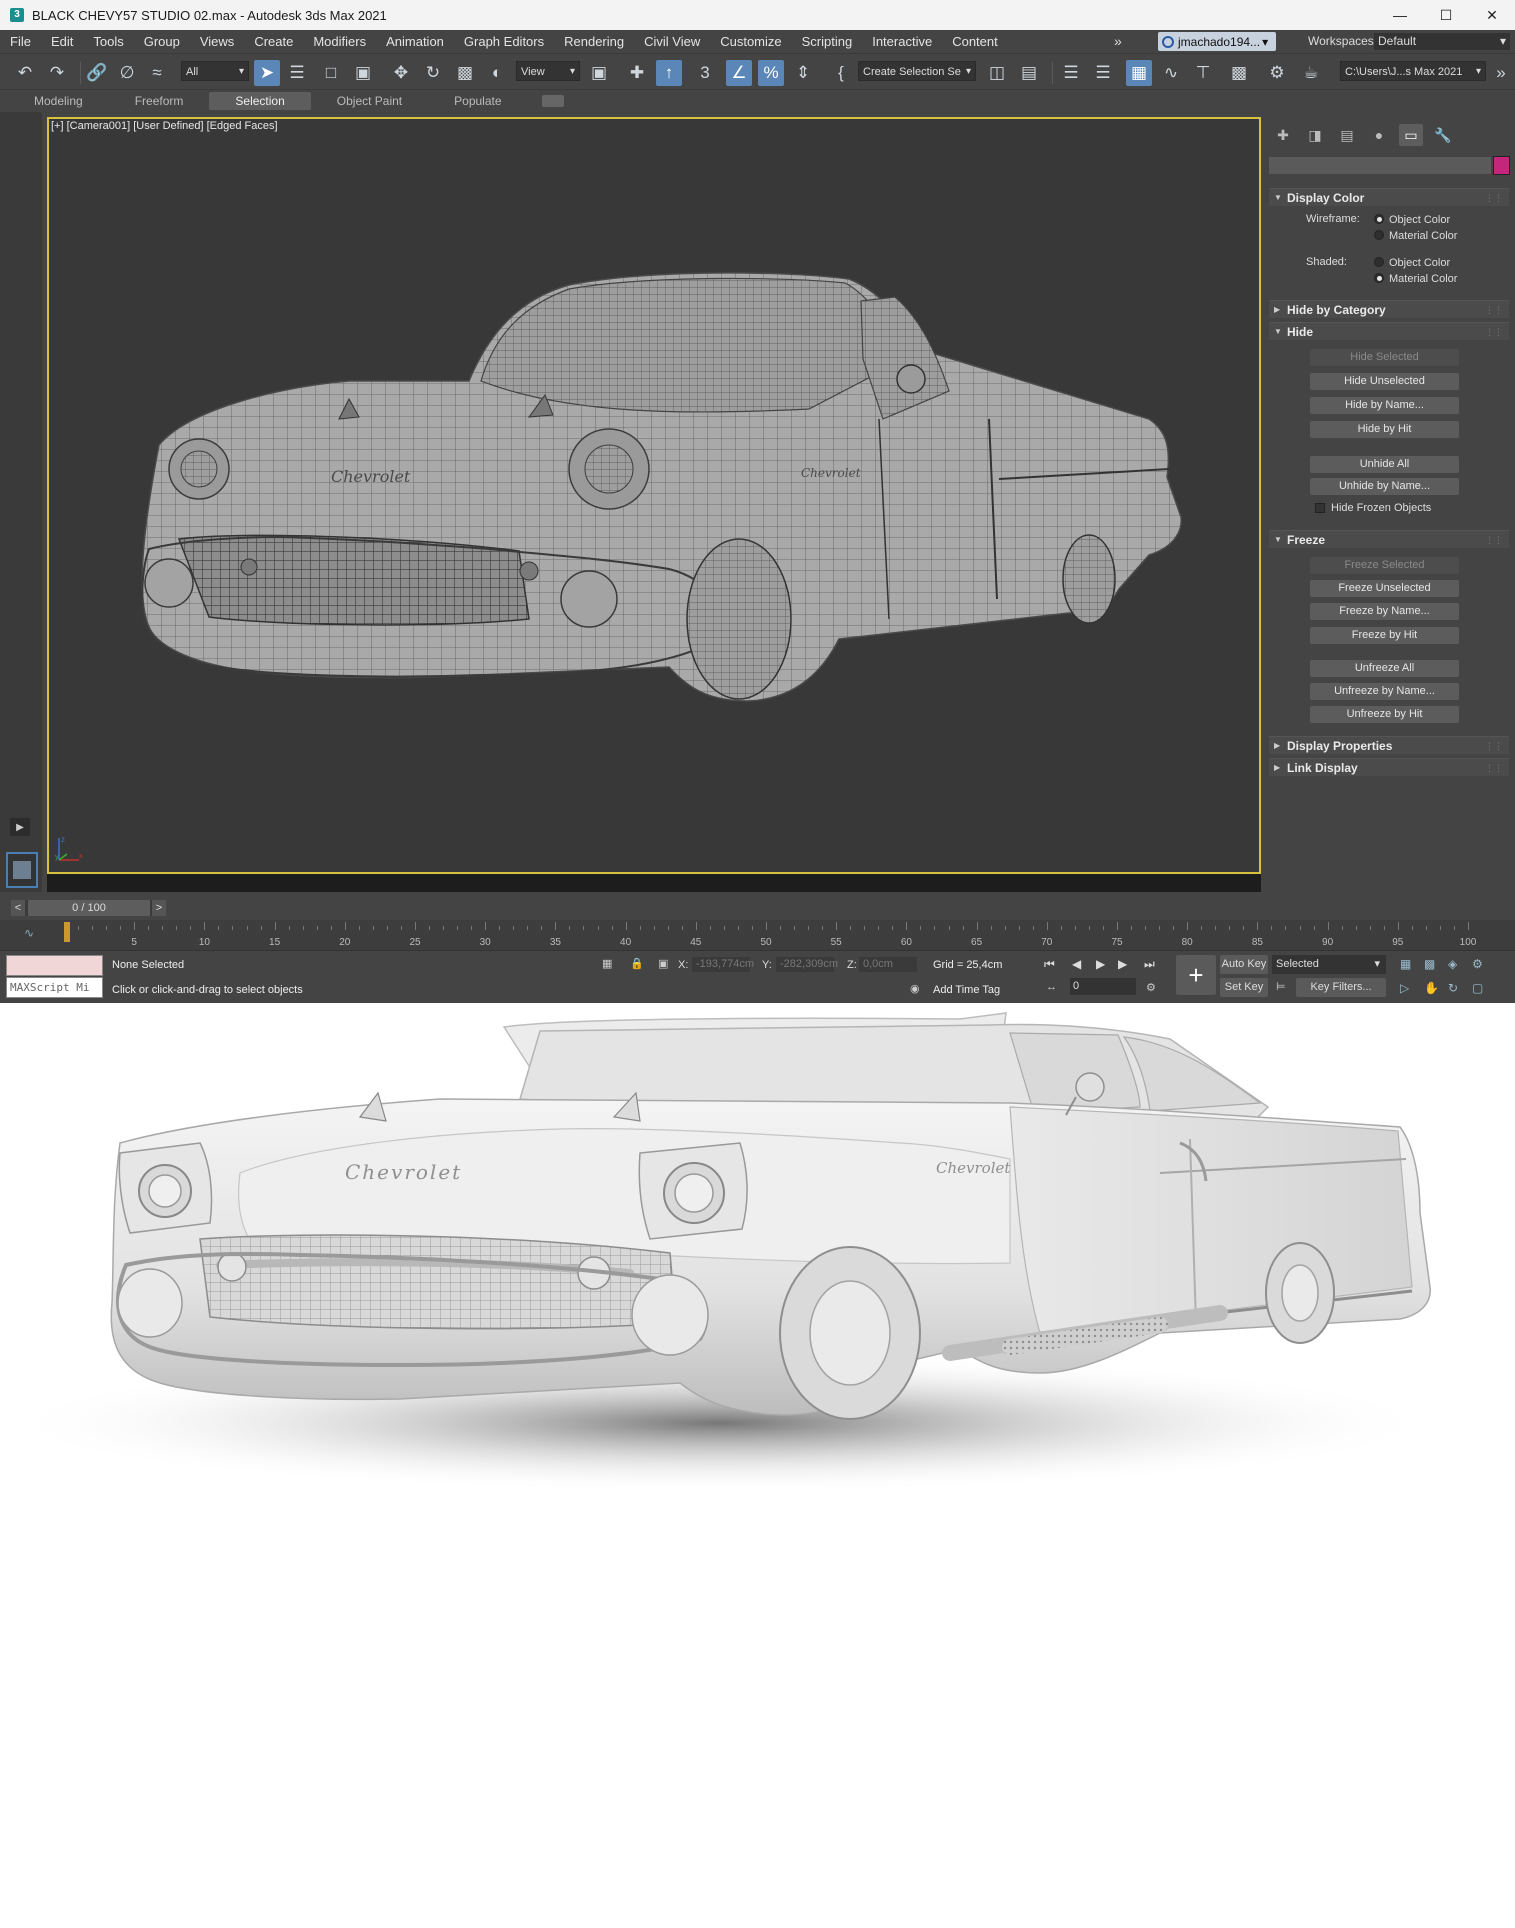 The height and width of the screenshot is (1928, 1515). What do you see at coordinates (58, 101) in the screenshot?
I see `tab-modeling: Modeling` at bounding box center [58, 101].